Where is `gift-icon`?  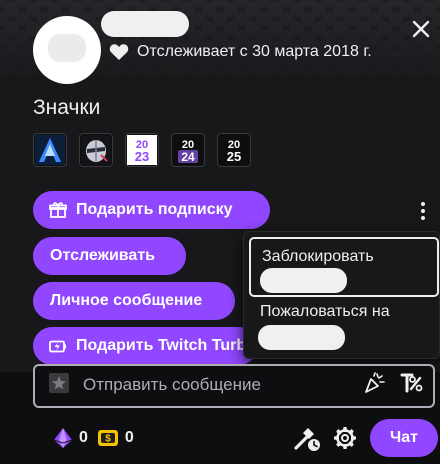
gift-icon is located at coordinates (58, 210).